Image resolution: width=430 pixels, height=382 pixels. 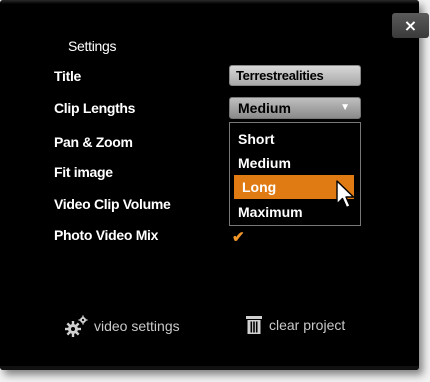 I want to click on menu-item-medium: Medium, so click(x=290, y=163).